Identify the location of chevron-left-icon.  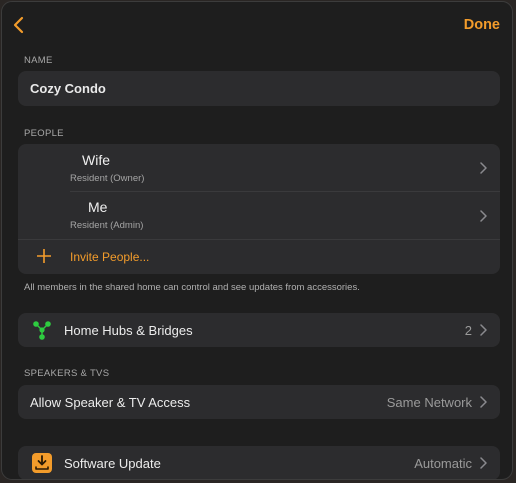
(18, 25).